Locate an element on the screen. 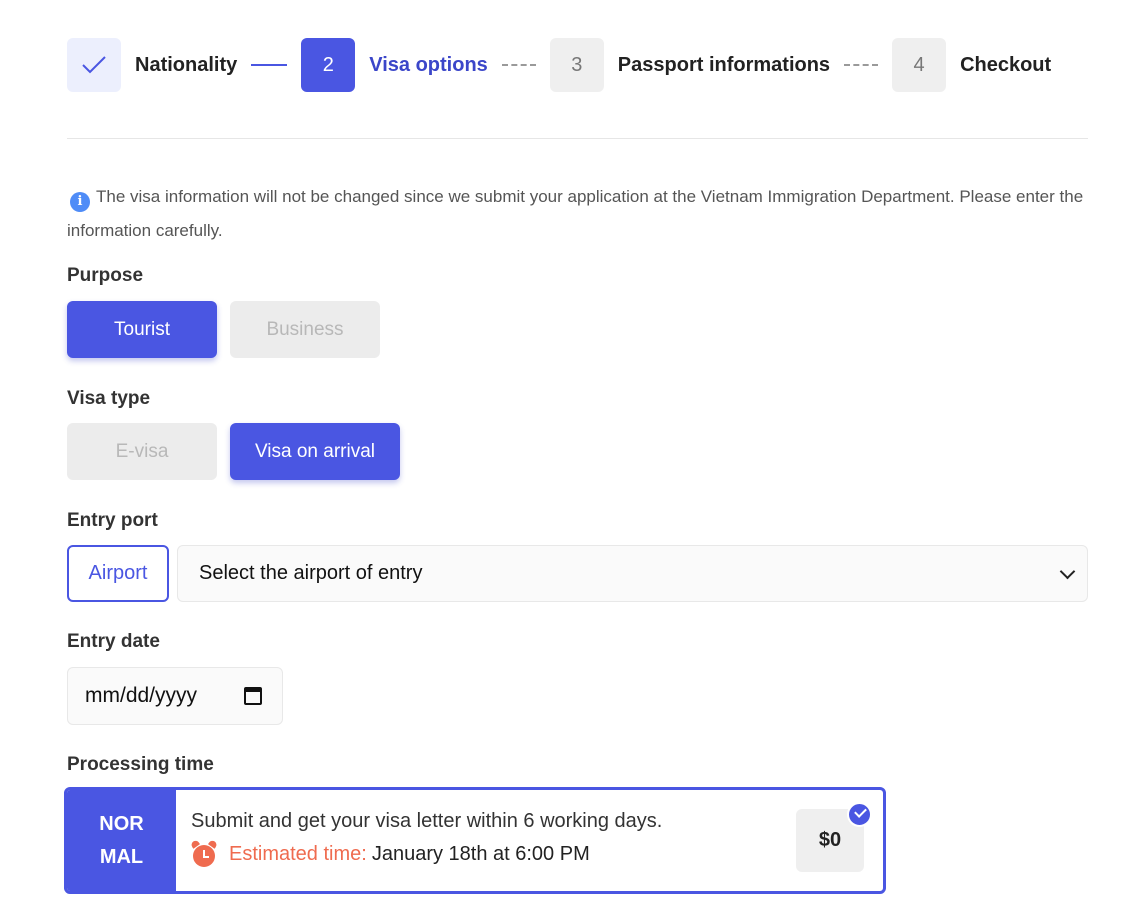 The width and height of the screenshot is (1130, 899). airport-select-value: Select the airport of entry is located at coordinates (311, 573).